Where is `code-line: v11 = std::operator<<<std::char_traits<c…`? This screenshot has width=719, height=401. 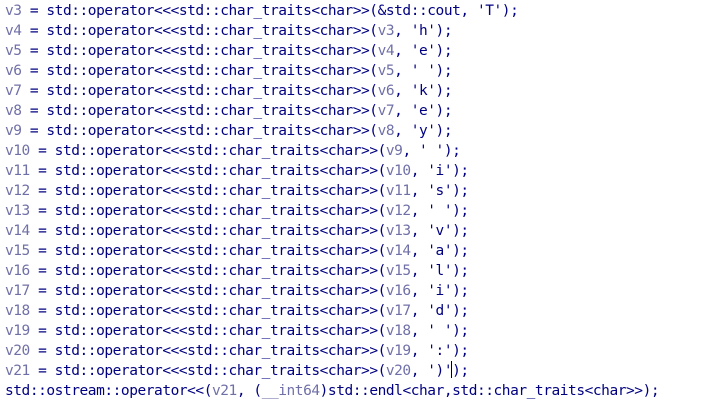
code-line: v11 = std::operator<<<std::char_traits<c… is located at coordinates (362, 171).